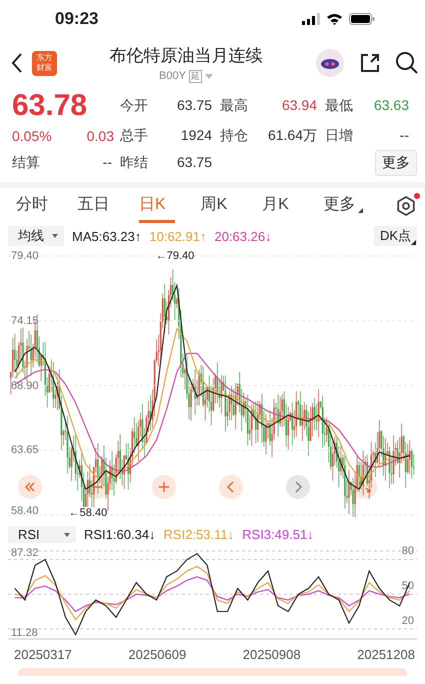 This screenshot has width=425, height=684. What do you see at coordinates (120, 534) in the screenshot?
I see `rsi-value: RSI1:60.34↓` at bounding box center [120, 534].